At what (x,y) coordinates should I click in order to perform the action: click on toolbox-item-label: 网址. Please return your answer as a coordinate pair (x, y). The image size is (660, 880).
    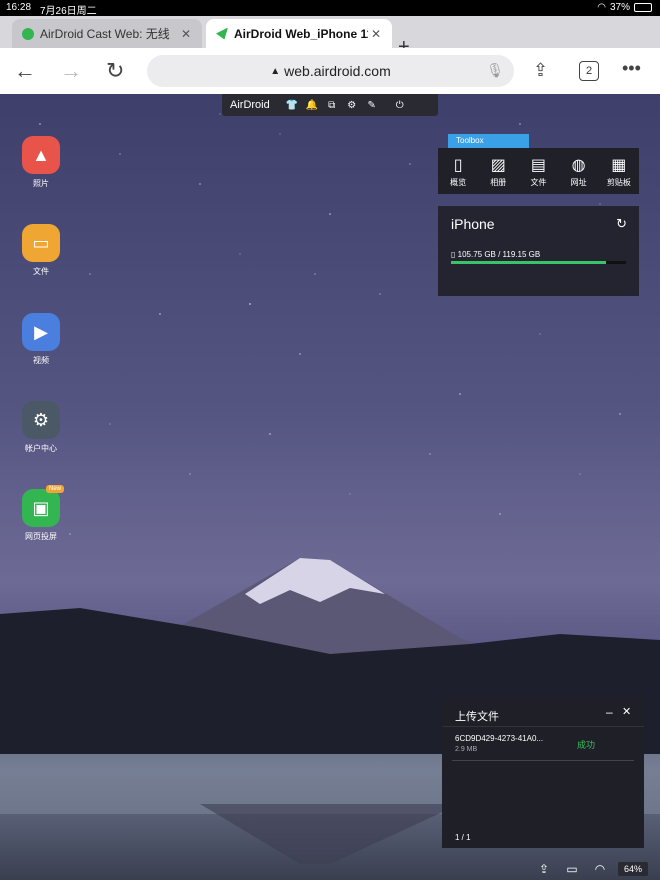
    Looking at the image, I should click on (578, 182).